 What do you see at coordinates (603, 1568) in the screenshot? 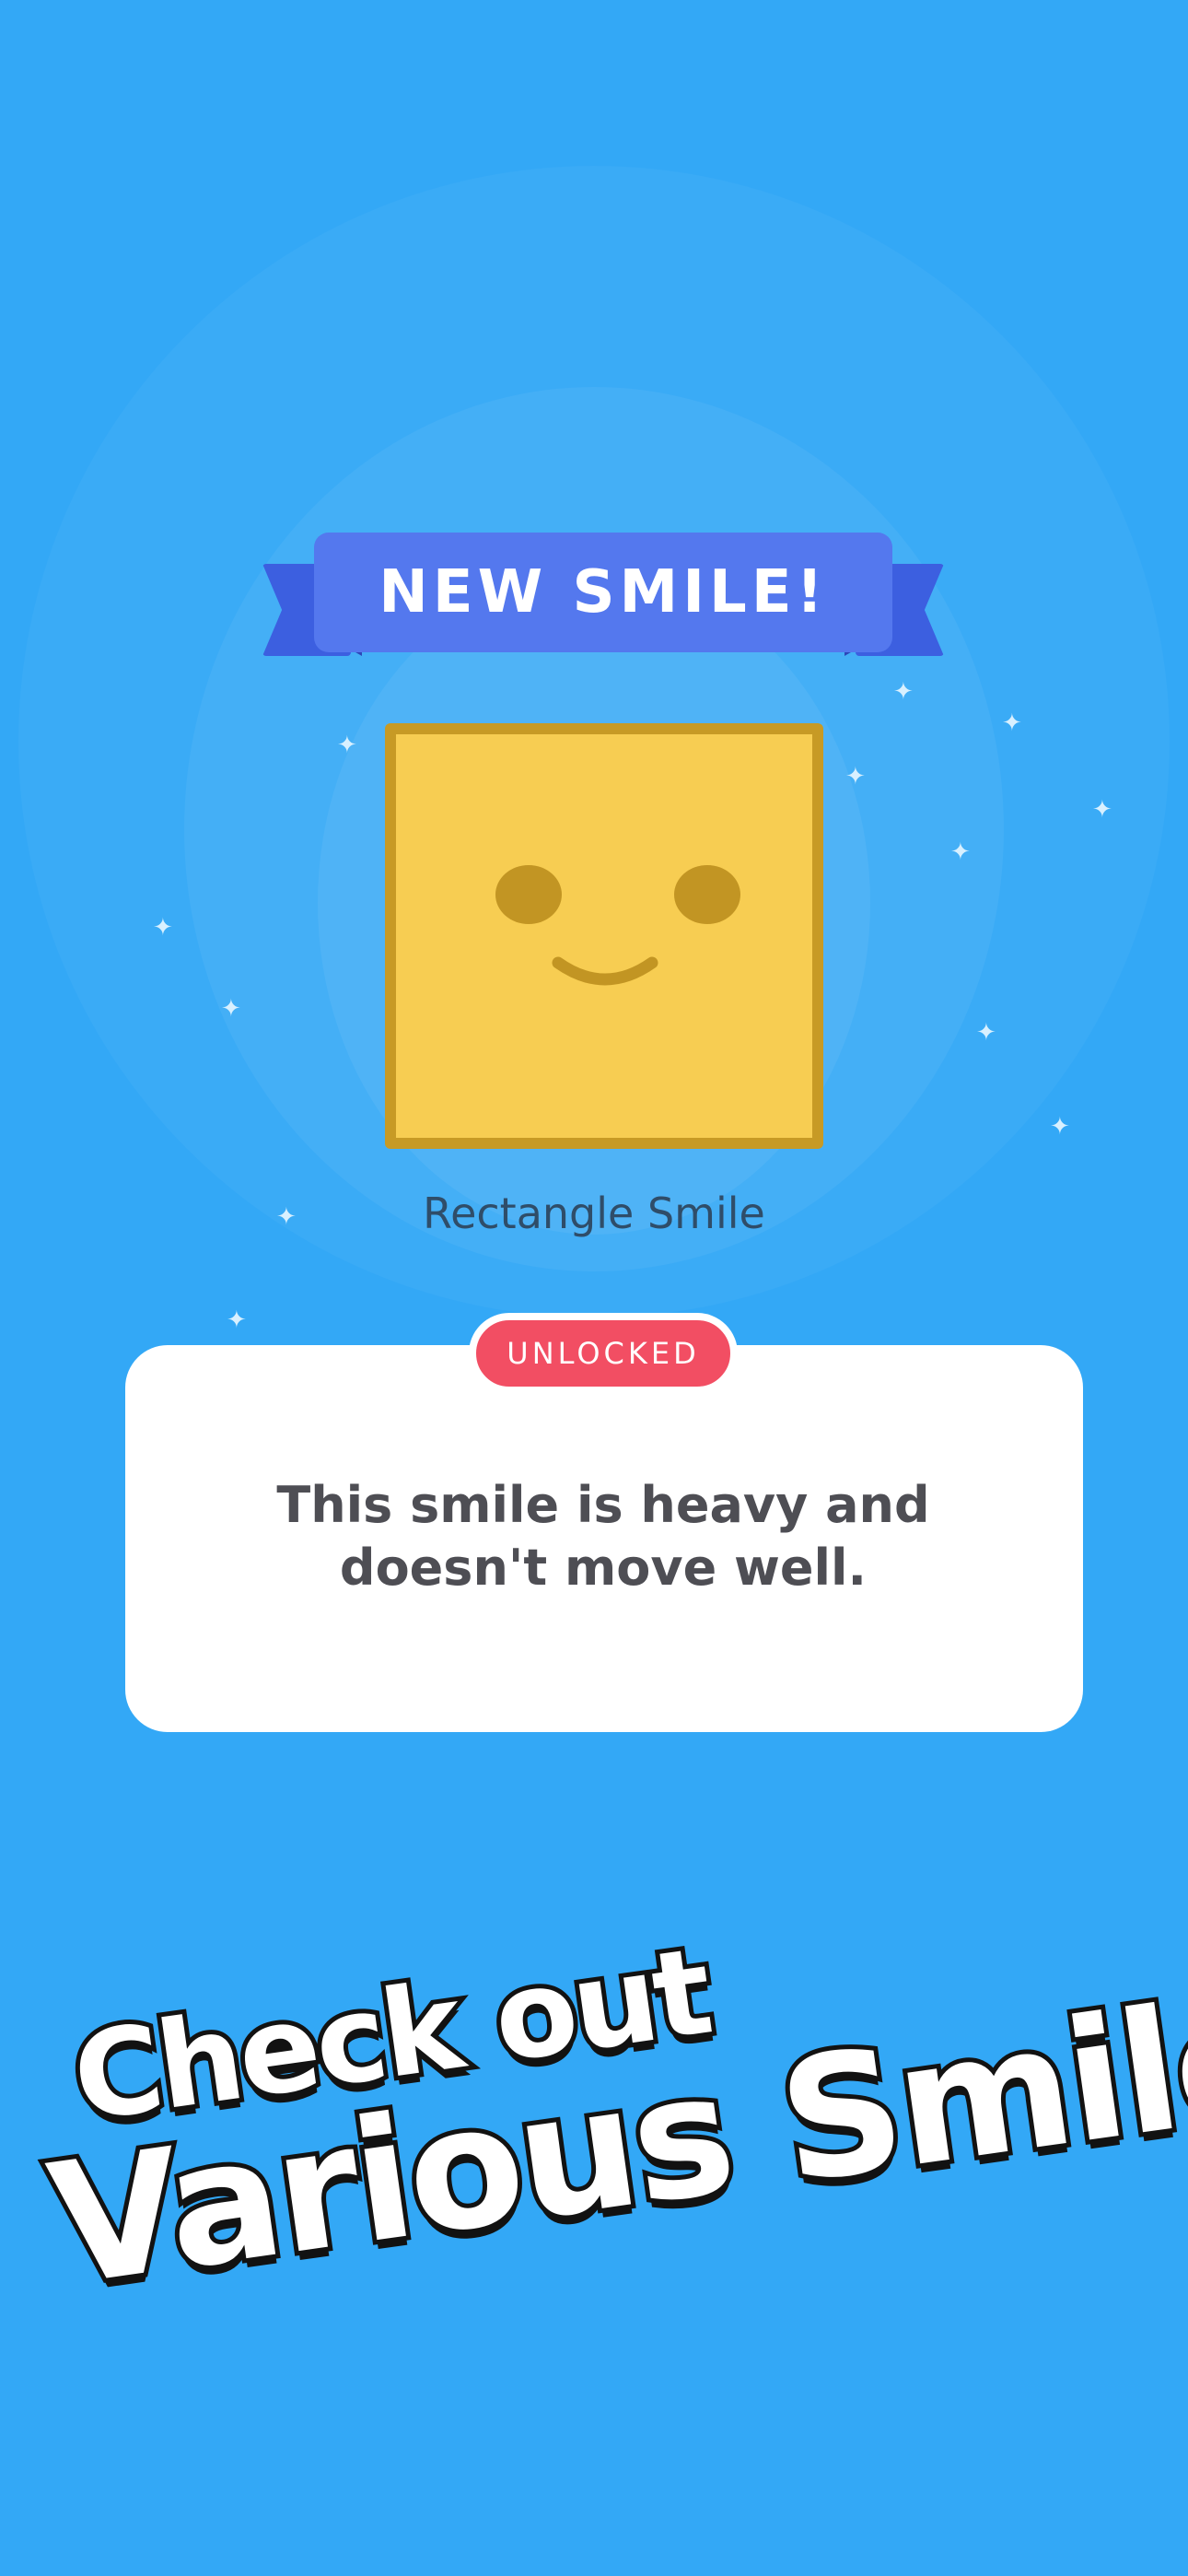
I see `description-line-2: doesn't move well.` at bounding box center [603, 1568].